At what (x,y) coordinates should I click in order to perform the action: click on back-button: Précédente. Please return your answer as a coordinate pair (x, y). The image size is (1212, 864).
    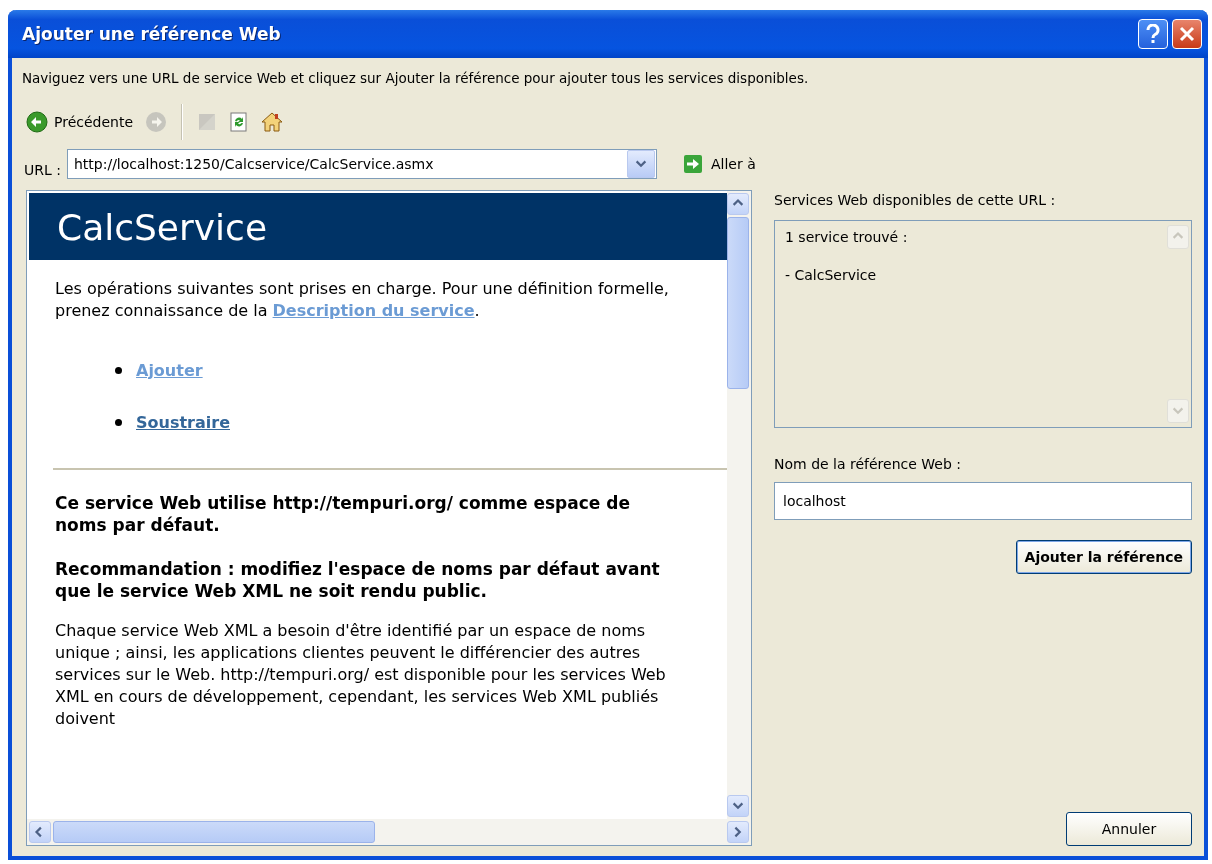
    Looking at the image, I should click on (80, 122).